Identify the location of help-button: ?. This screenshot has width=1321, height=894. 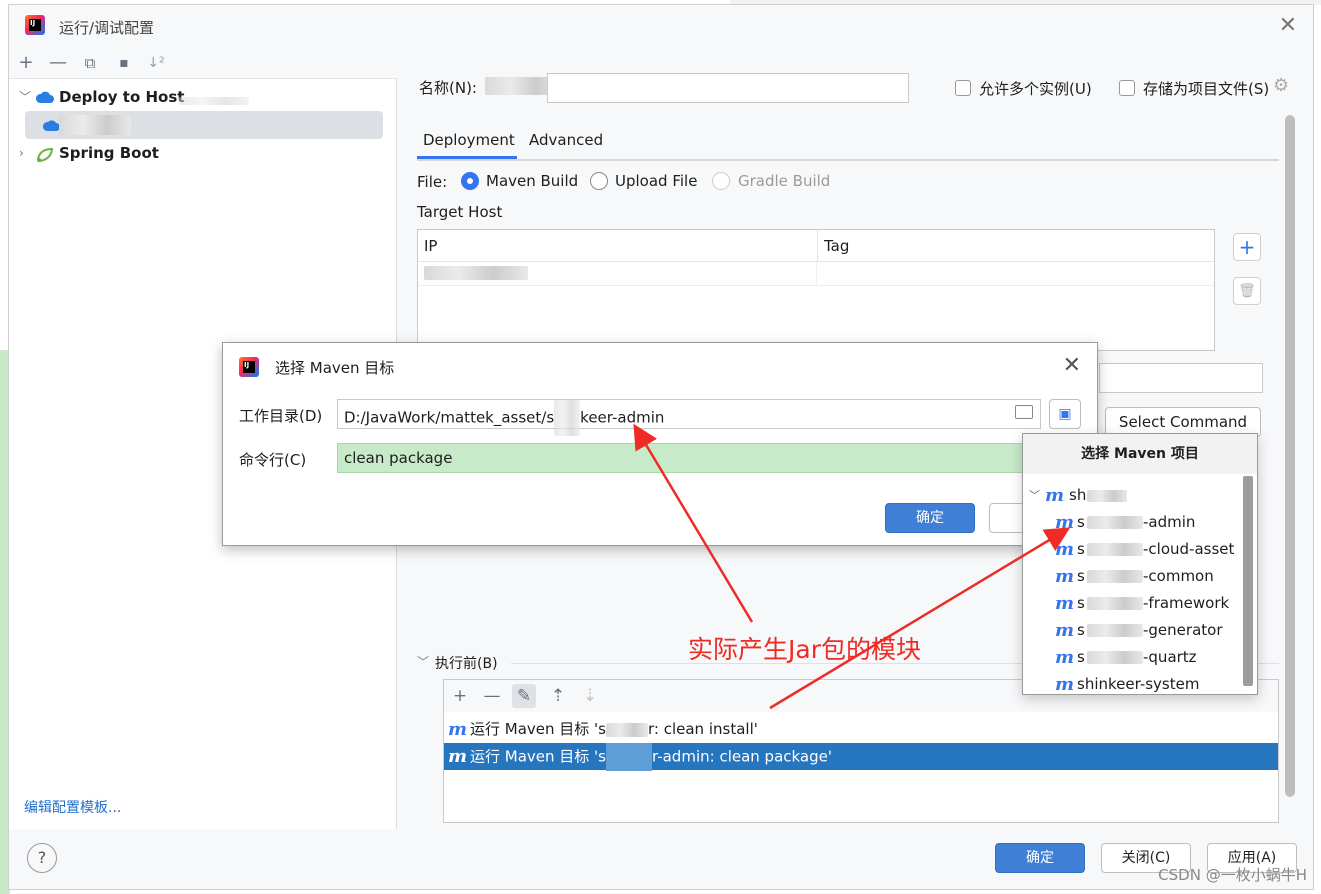
(42, 858).